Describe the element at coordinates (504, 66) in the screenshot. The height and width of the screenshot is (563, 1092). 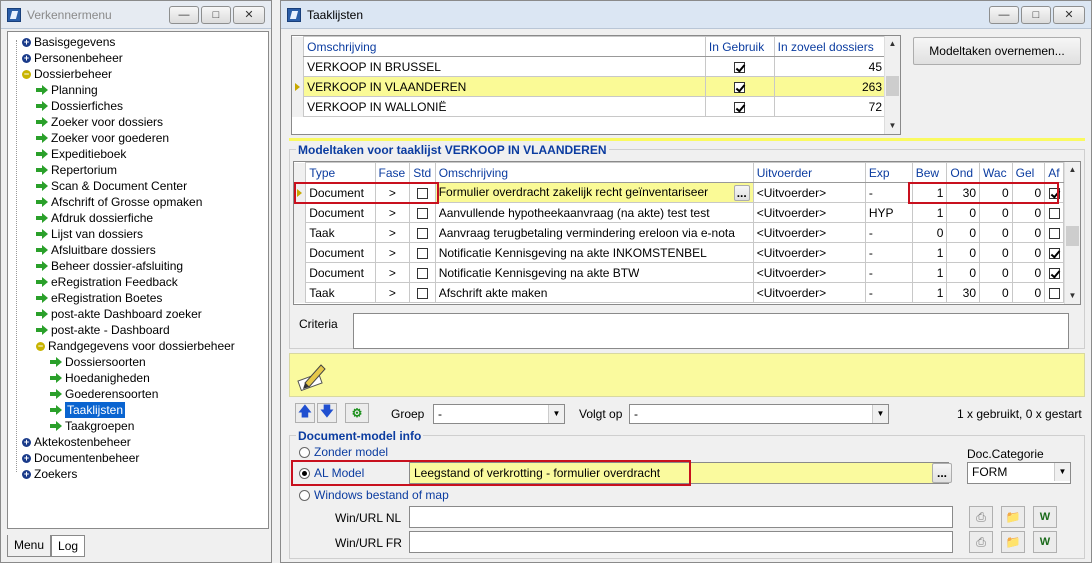
I see `cell-omschrijving: VERKOOP IN BRUSSEL` at that location.